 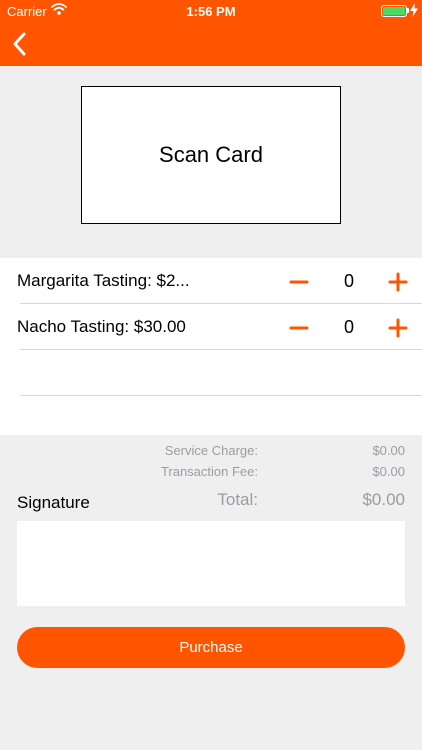 I want to click on transaction-fee-label: Transaction Fee:, so click(x=209, y=471).